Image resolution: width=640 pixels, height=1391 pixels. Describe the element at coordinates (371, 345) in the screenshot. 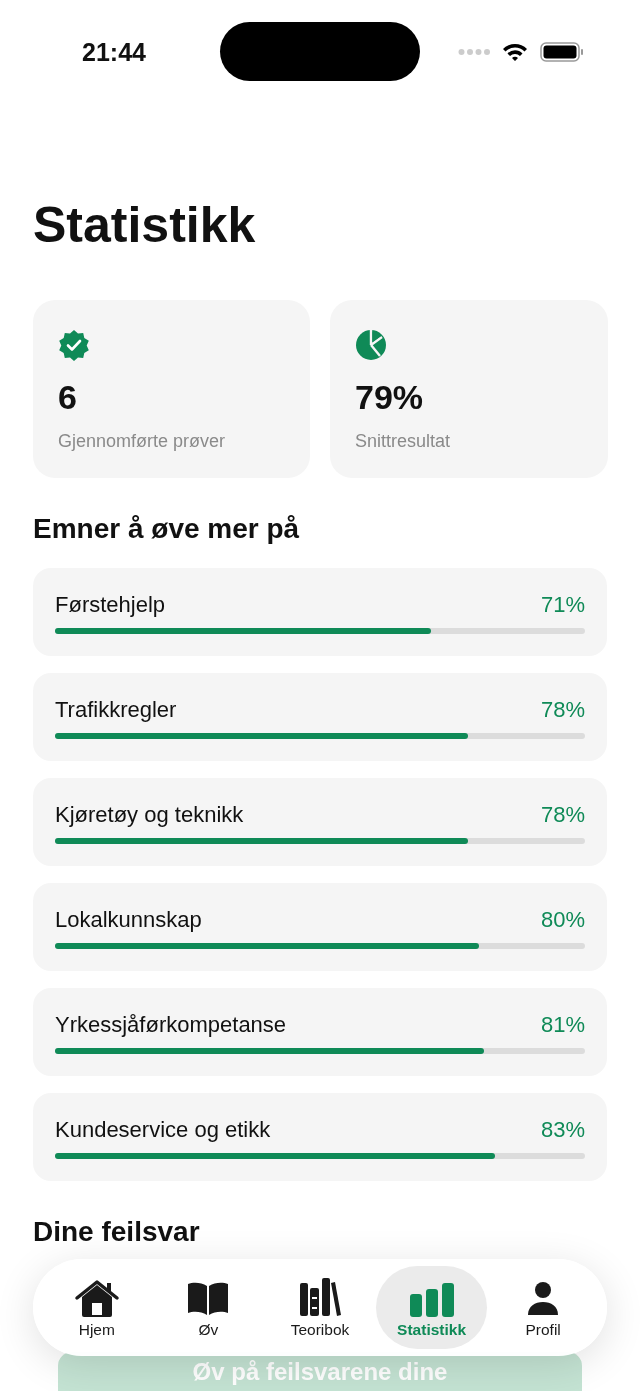

I see `pie-chart-icon` at that location.